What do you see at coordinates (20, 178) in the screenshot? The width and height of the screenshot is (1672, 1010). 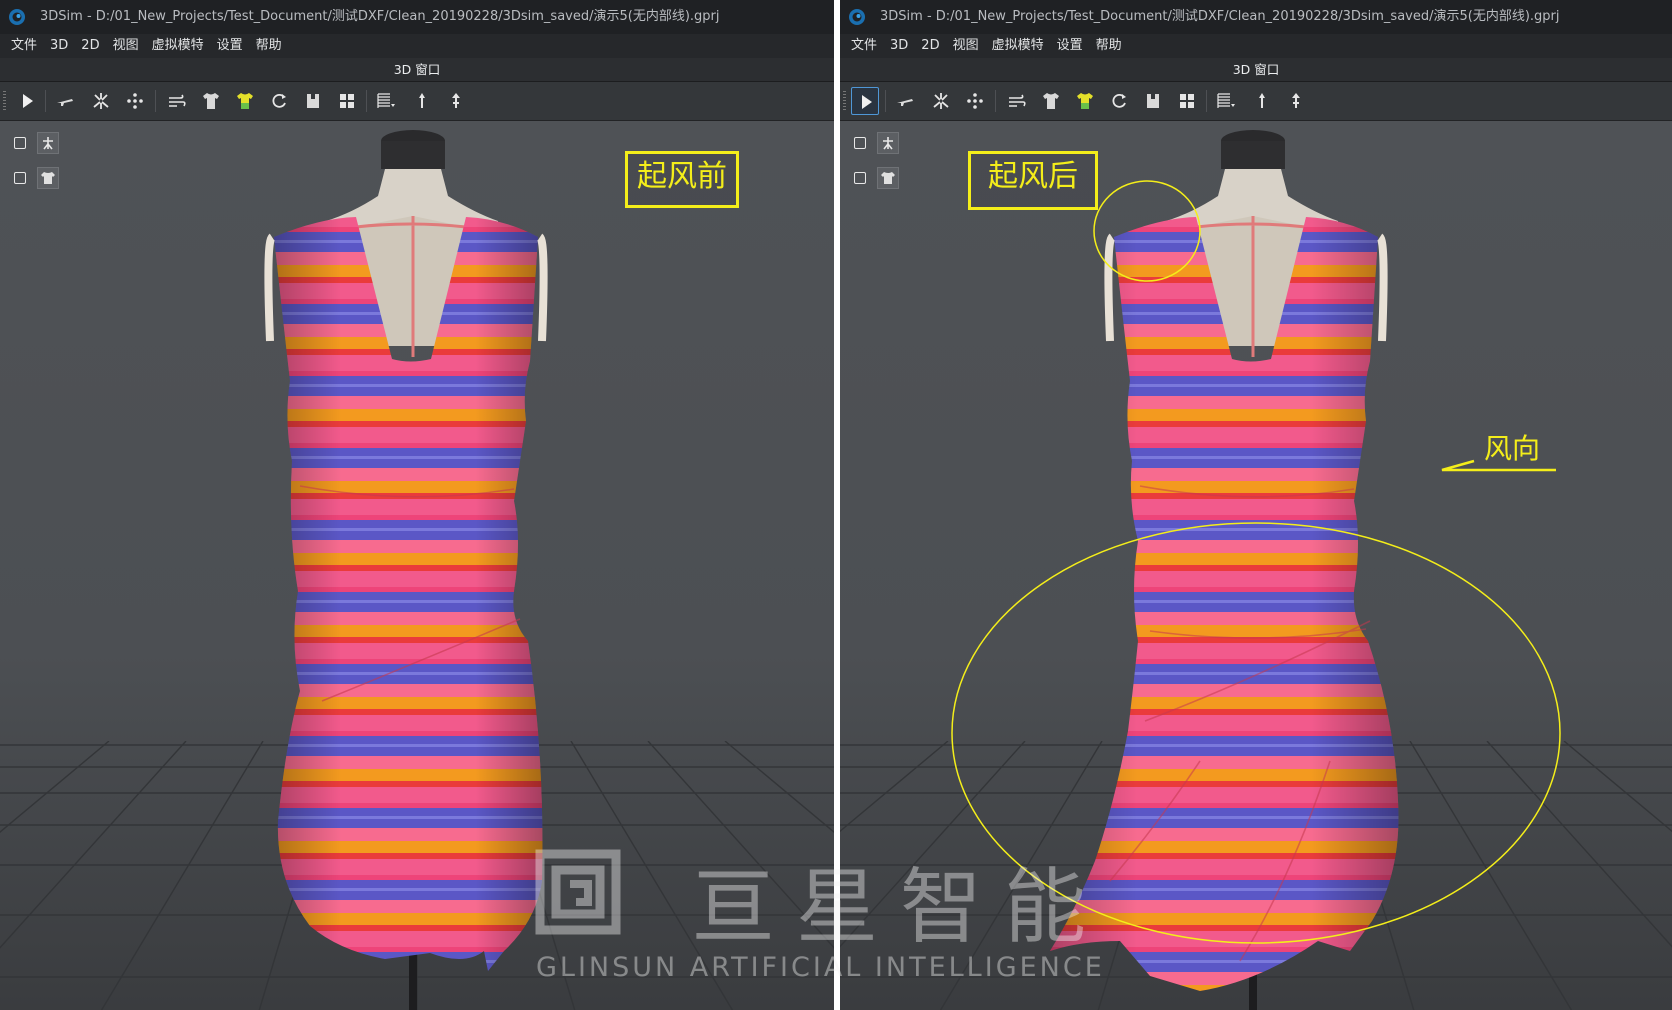 I see `garment-visibility-checkbox` at bounding box center [20, 178].